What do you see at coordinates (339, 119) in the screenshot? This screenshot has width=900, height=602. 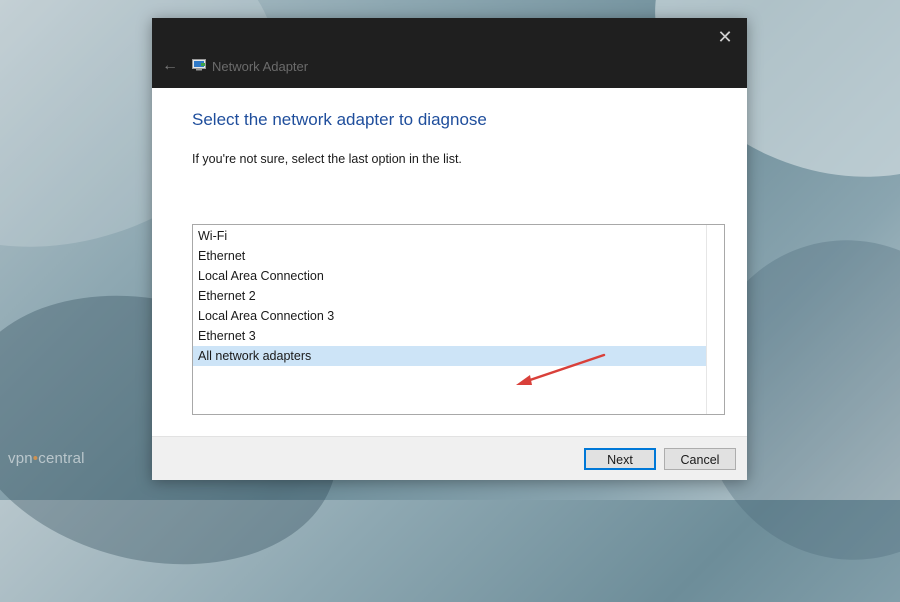 I see `page-heading: Select the network adapter to diagnose` at bounding box center [339, 119].